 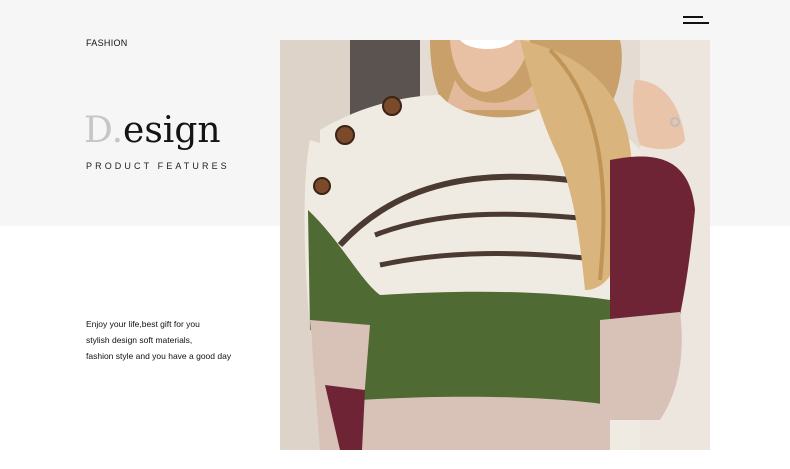 I want to click on section-title-rest: esign, so click(x=172, y=130).